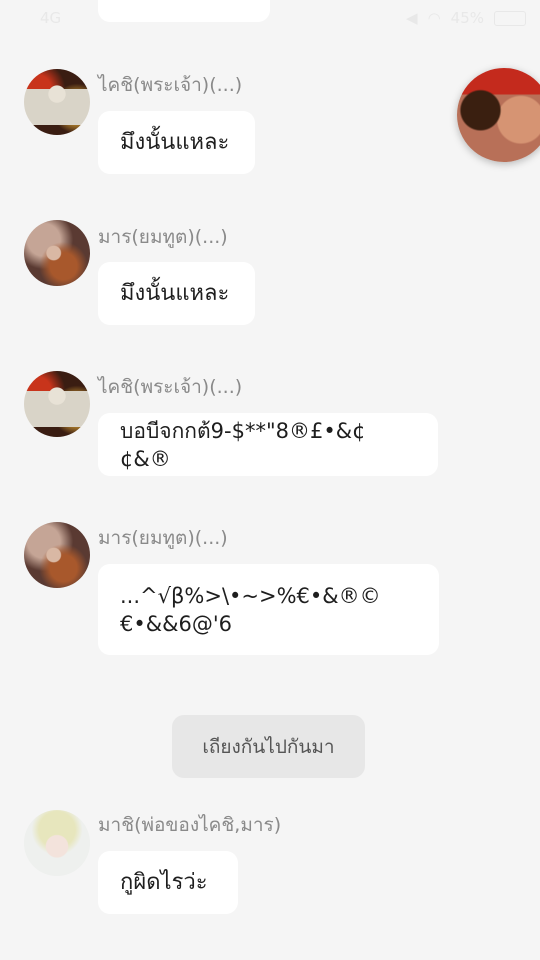 Image resolution: width=540 pixels, height=960 pixels. I want to click on message-bubble: ...^√β%>\•~>%€•&®© €•&&6@'6, so click(268, 609).